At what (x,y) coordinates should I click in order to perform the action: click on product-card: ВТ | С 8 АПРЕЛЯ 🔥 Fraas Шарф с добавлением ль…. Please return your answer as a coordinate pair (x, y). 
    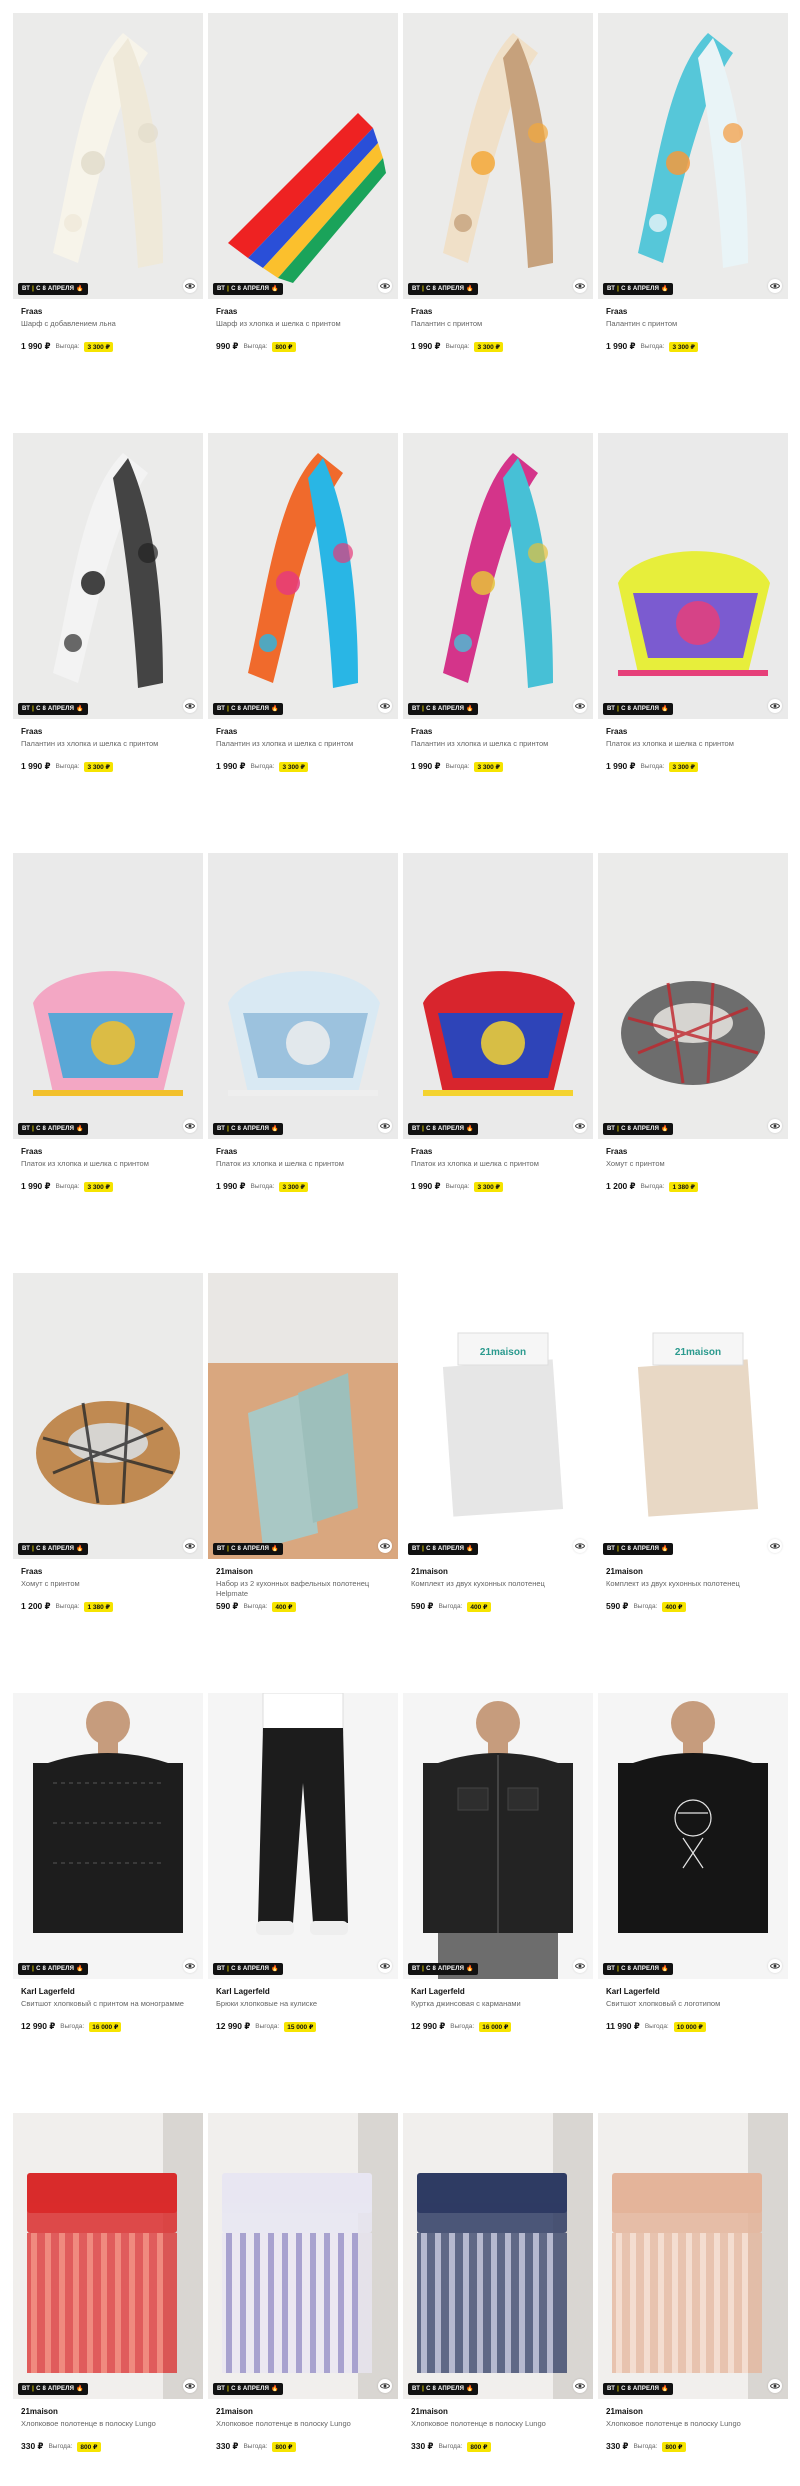
    Looking at the image, I should click on (108, 213).